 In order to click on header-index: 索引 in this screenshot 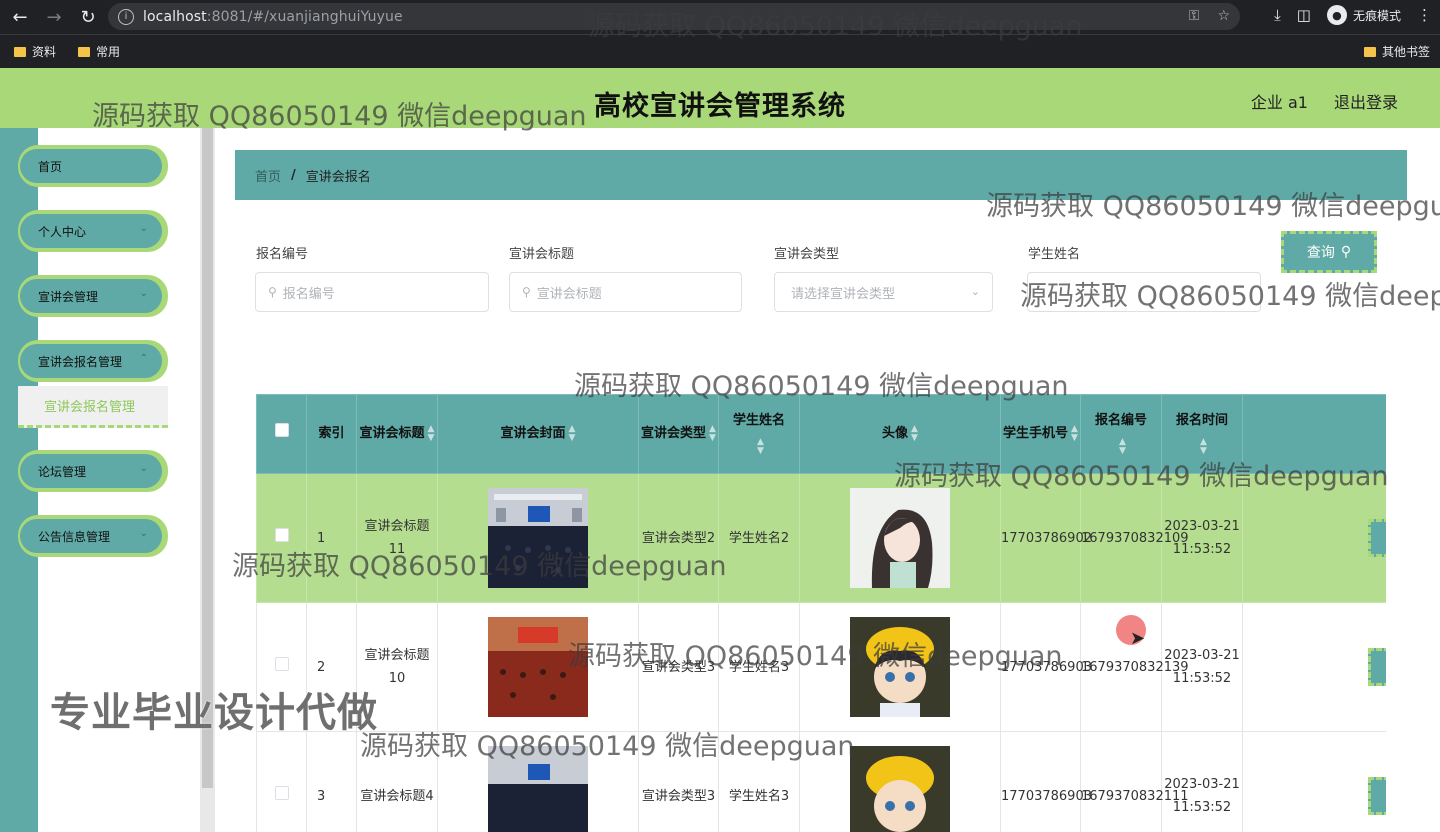, I will do `click(331, 434)`.